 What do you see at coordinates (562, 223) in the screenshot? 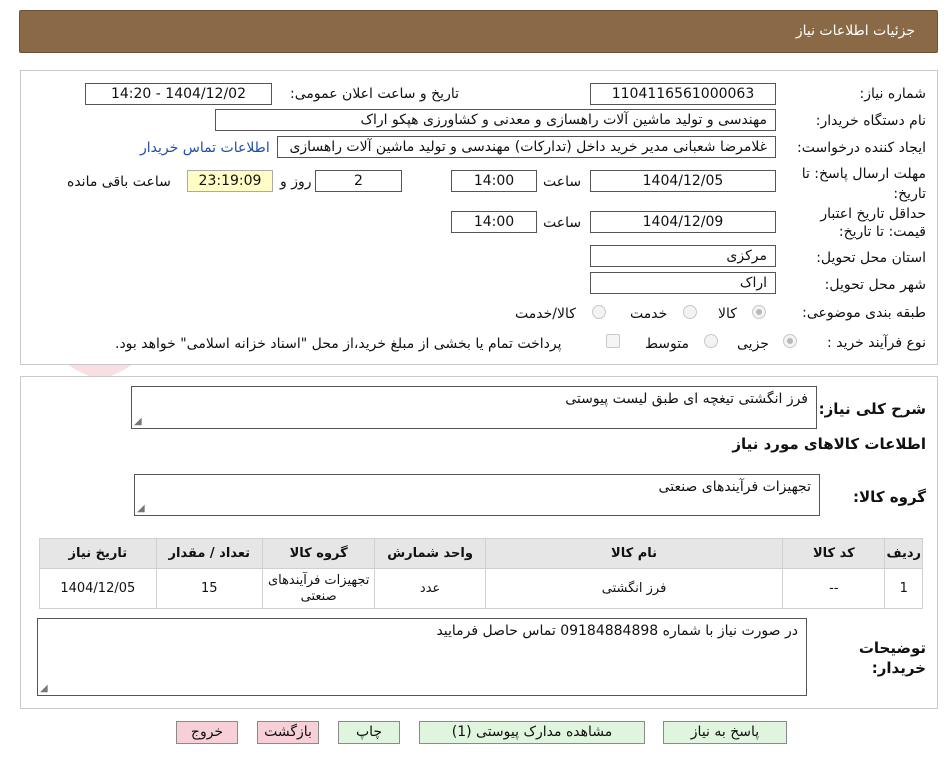
I see `validity-time-label: ساعت` at bounding box center [562, 223].